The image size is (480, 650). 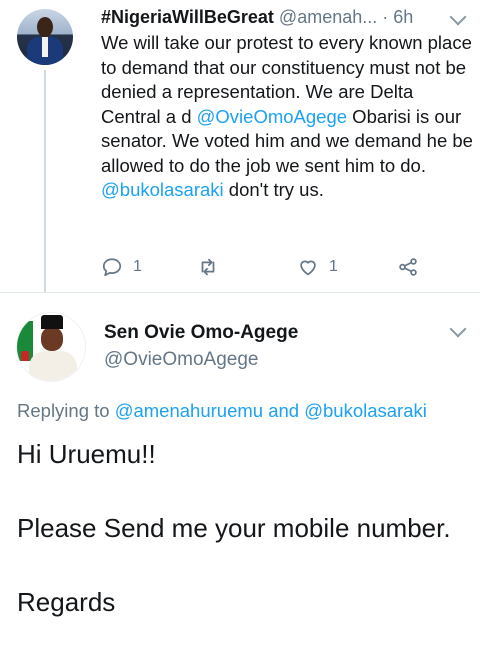 What do you see at coordinates (52, 322) in the screenshot?
I see `avatar-hat` at bounding box center [52, 322].